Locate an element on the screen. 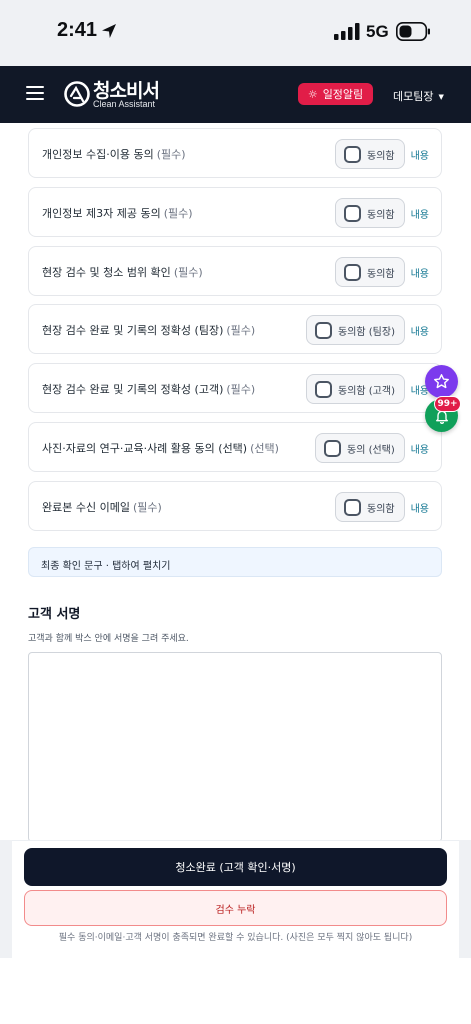  sun-icon: ☼ is located at coordinates (312, 94).